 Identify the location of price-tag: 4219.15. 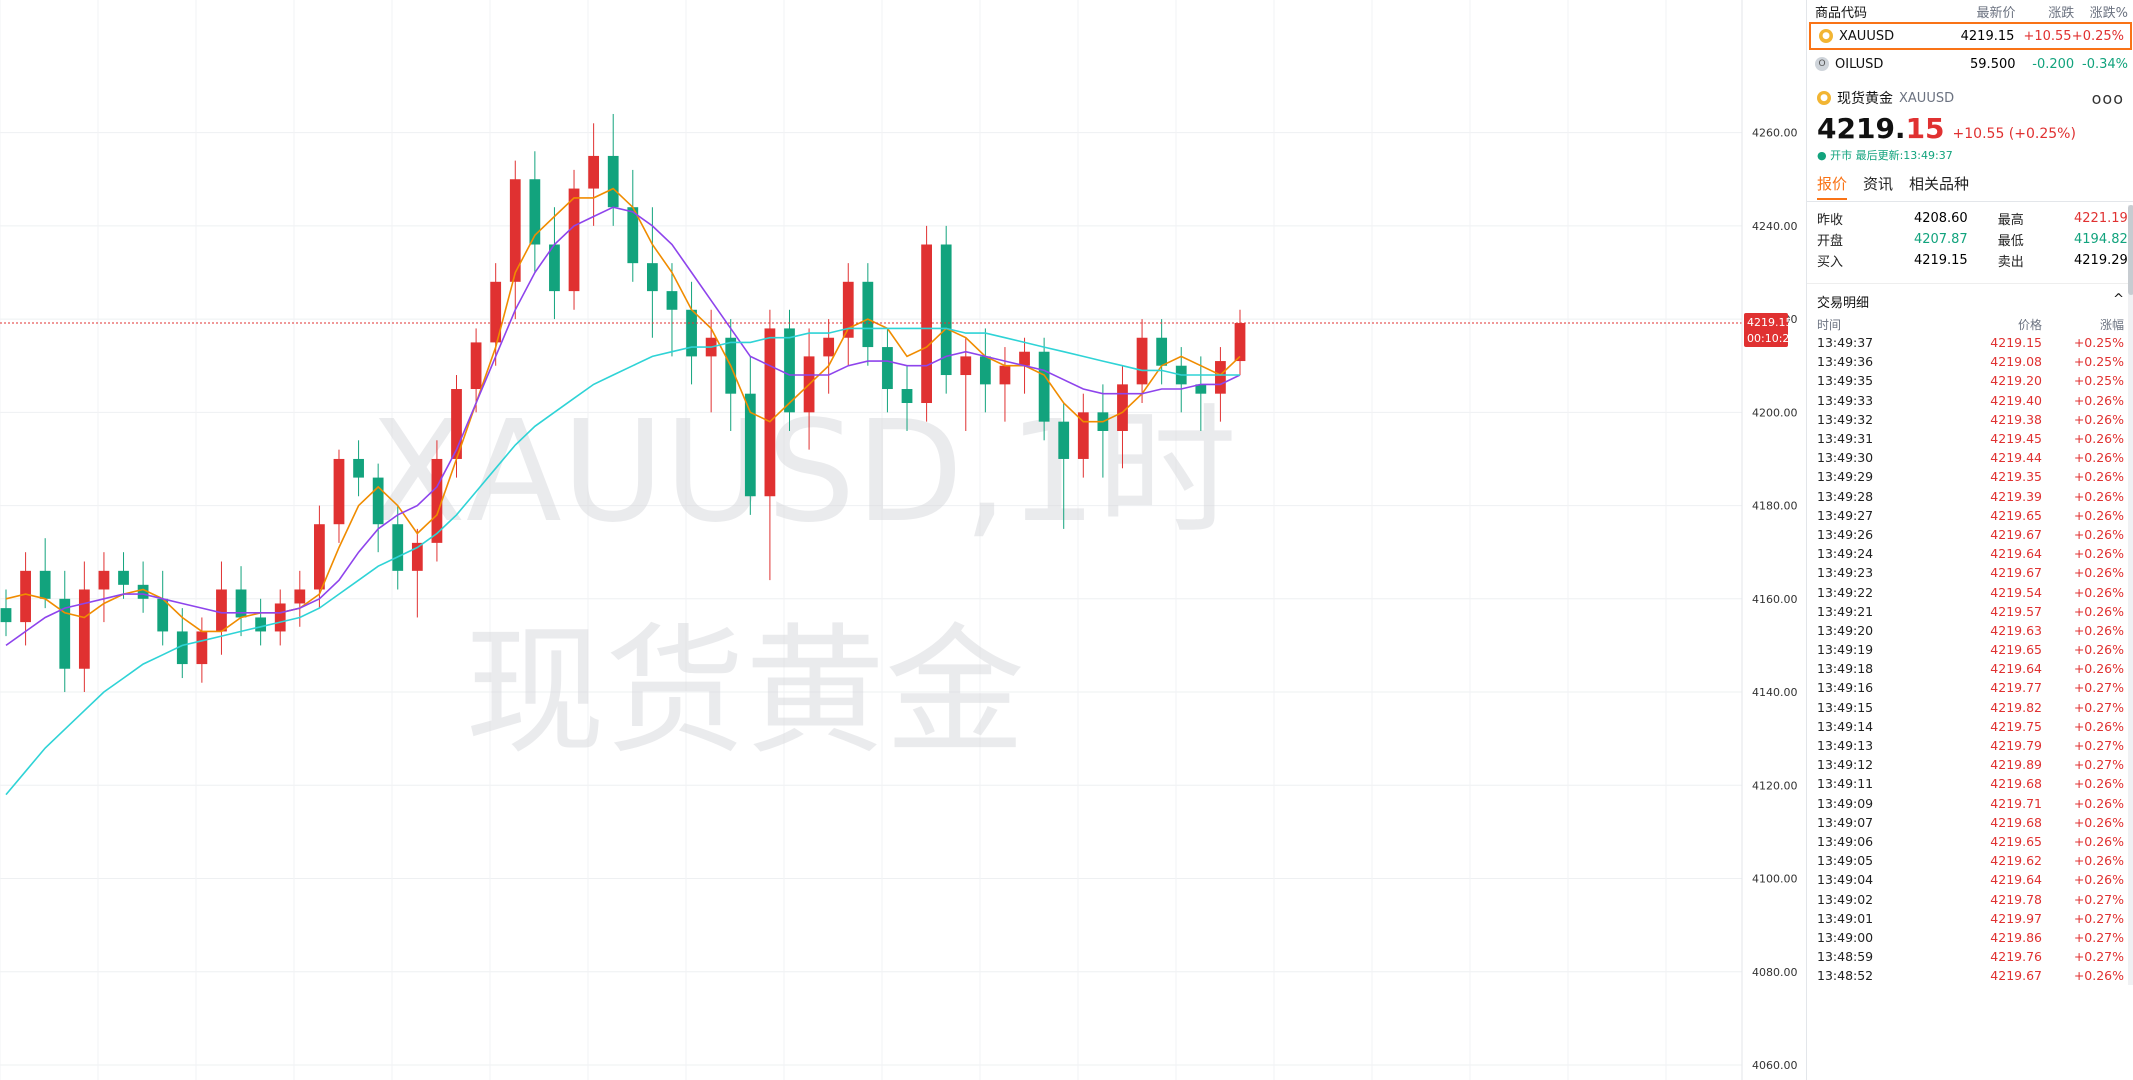
(1770, 322).